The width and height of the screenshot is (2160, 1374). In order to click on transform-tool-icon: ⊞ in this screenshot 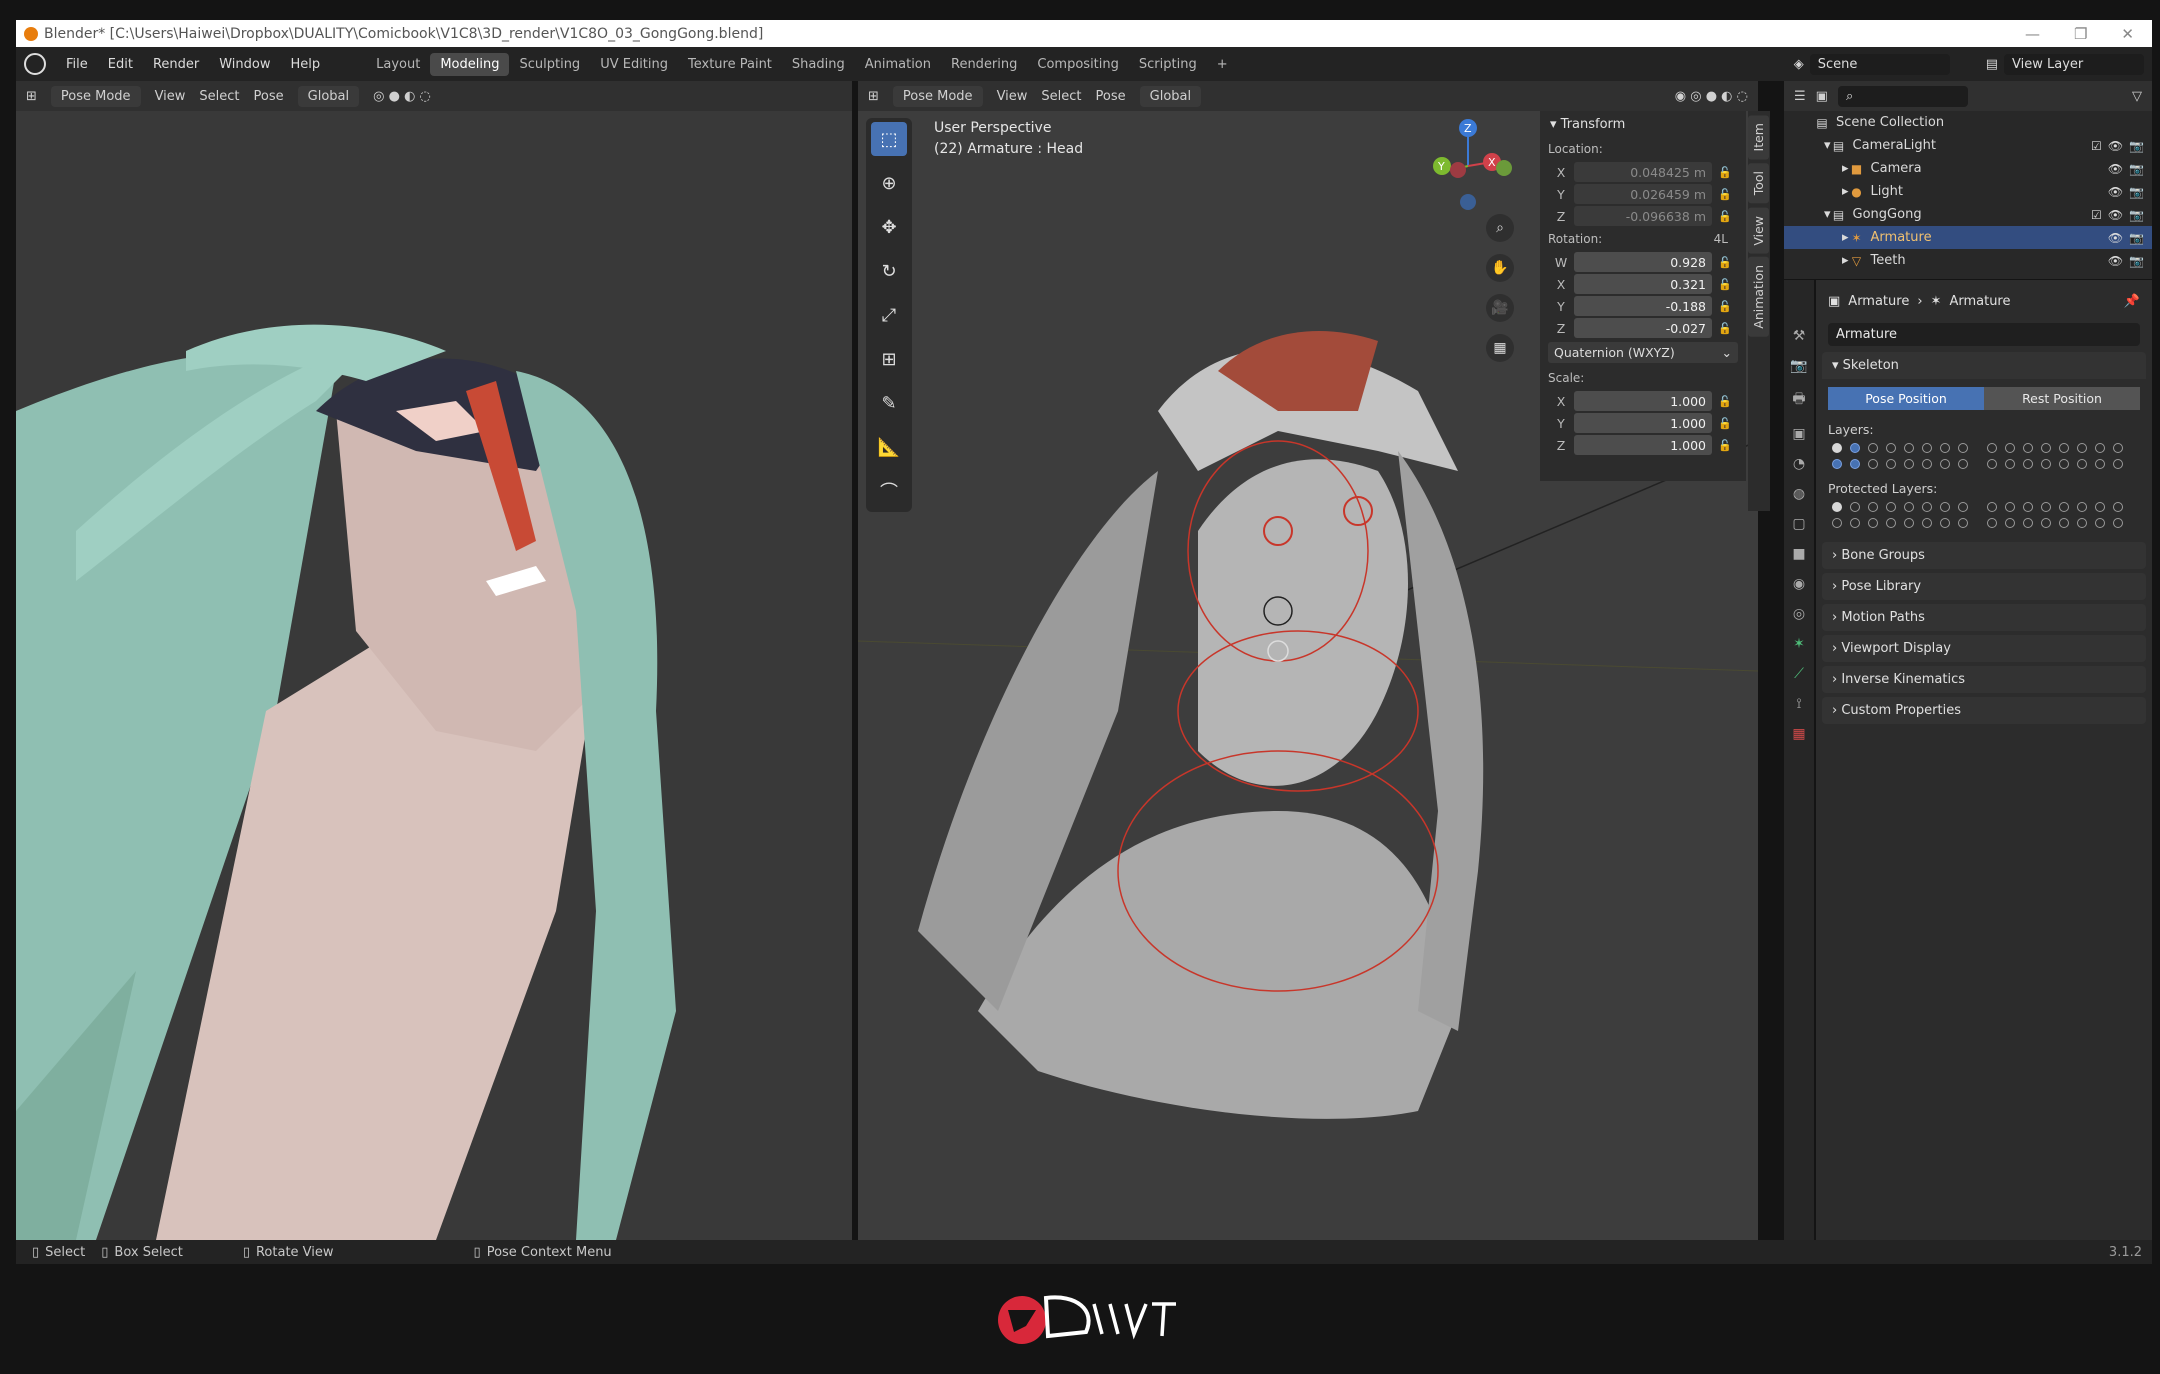, I will do `click(889, 359)`.